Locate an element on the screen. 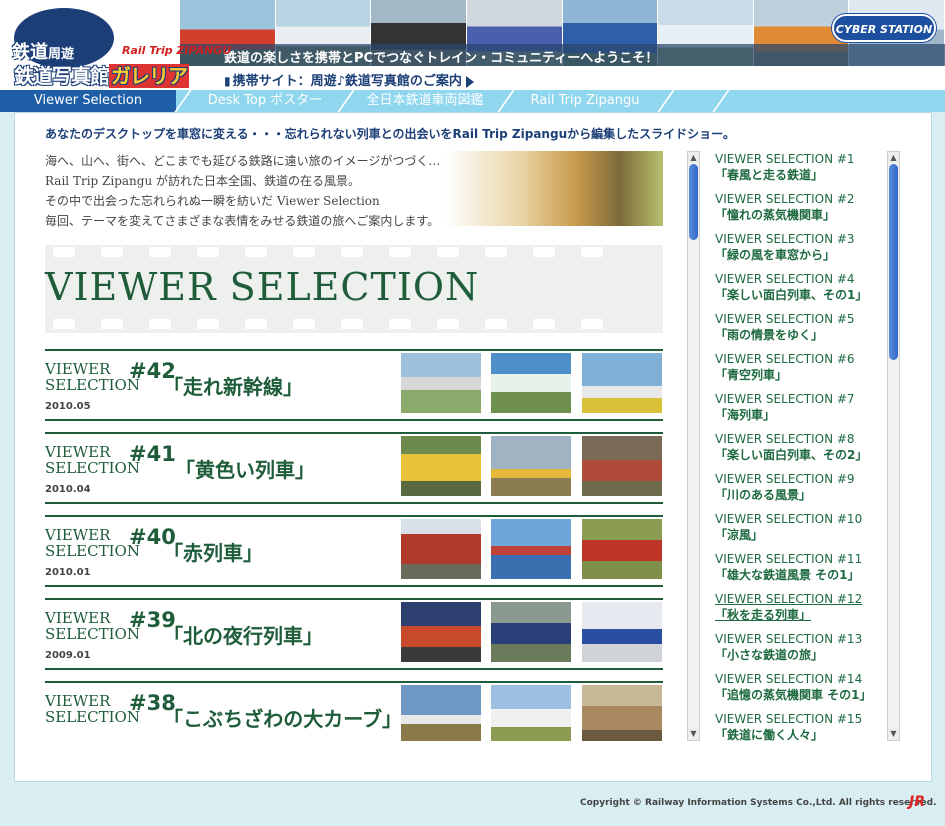  tab-rail-trip-zipangu: Rail Trip Zipangu is located at coordinates (585, 101).